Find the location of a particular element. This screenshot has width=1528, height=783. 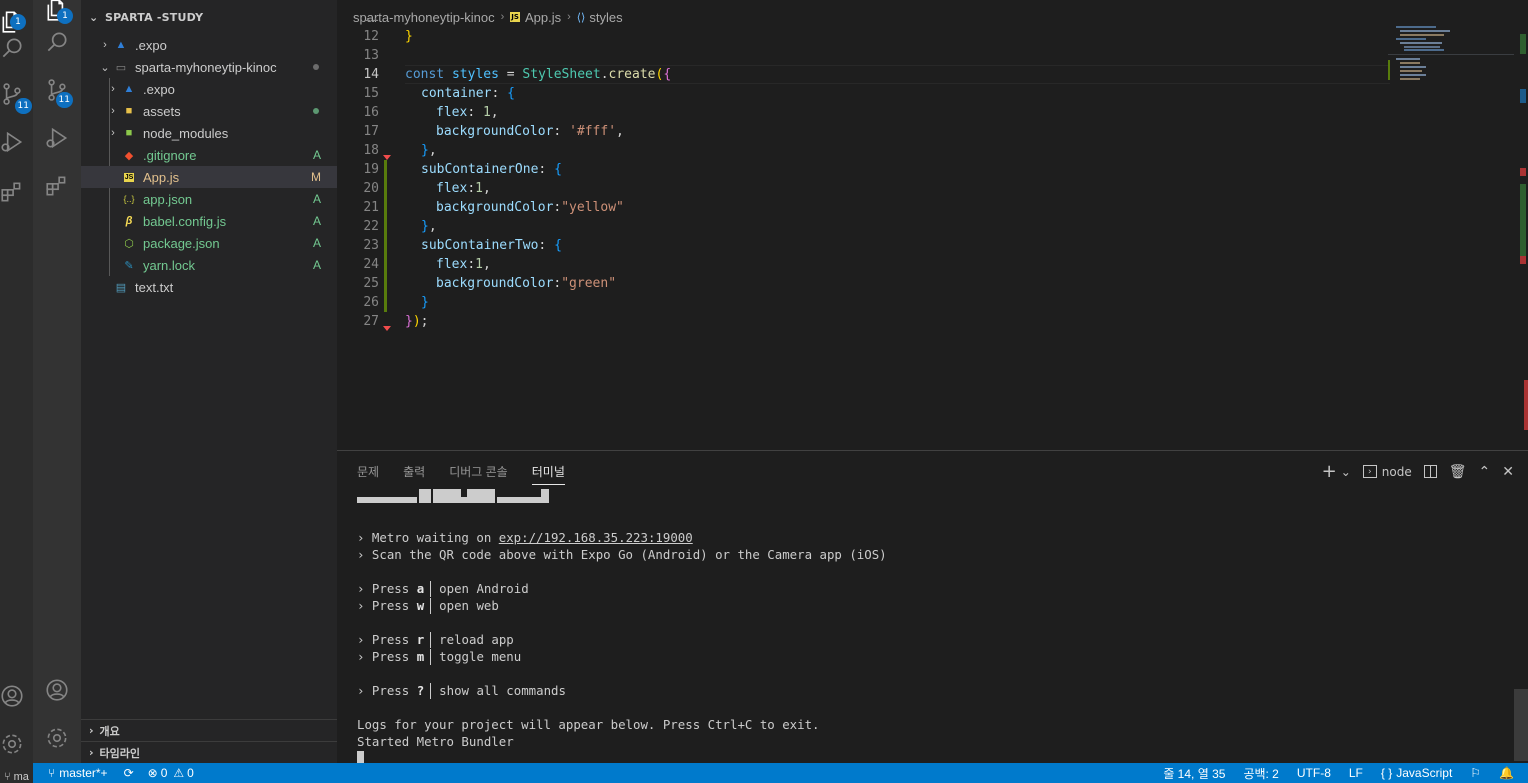

tree-item-label: babel.config.js is located at coordinates (185, 221).